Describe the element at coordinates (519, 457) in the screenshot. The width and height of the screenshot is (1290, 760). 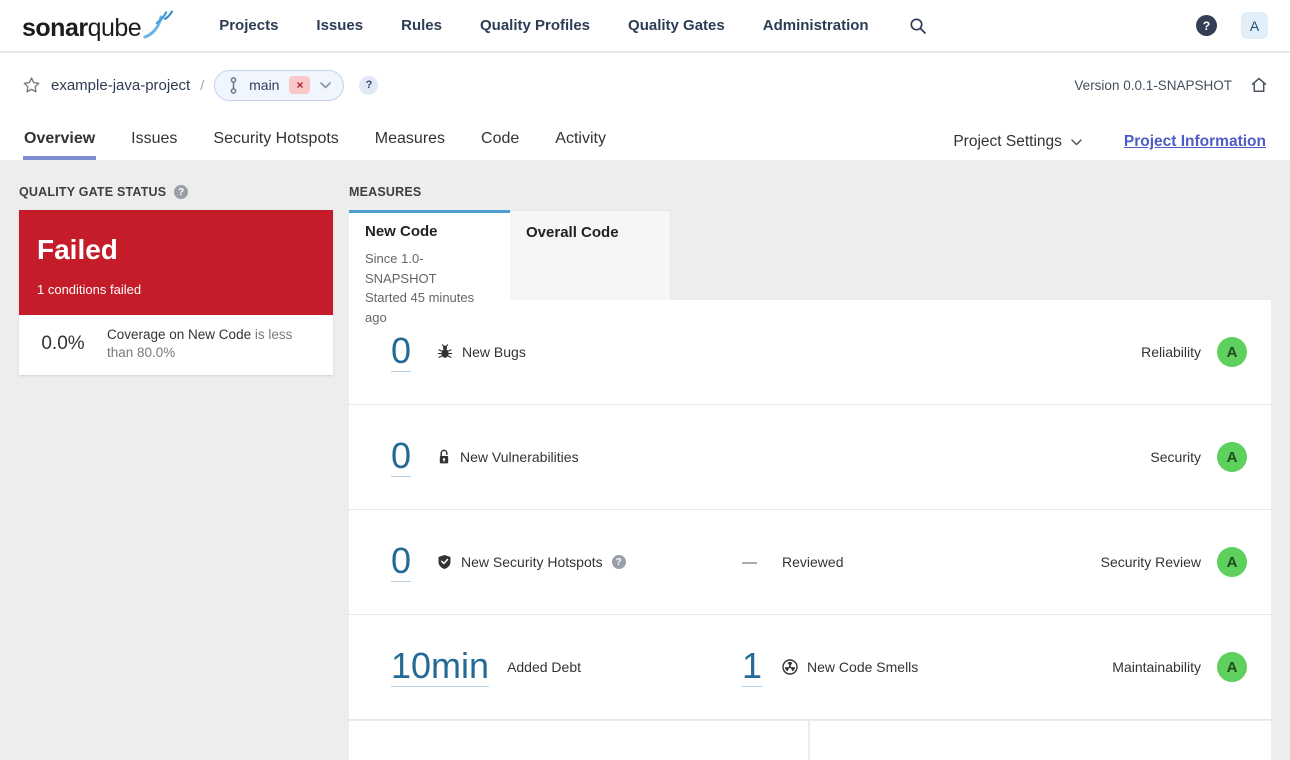
I see `new-vulnerabilities-label: New Vulnerabilities` at that location.